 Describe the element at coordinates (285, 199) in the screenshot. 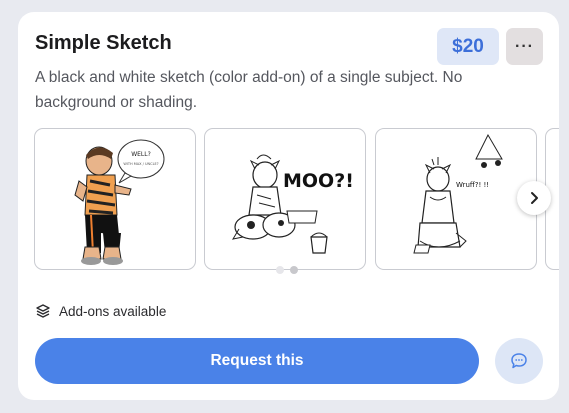

I see `gallery-image-2: MOO?!` at that location.